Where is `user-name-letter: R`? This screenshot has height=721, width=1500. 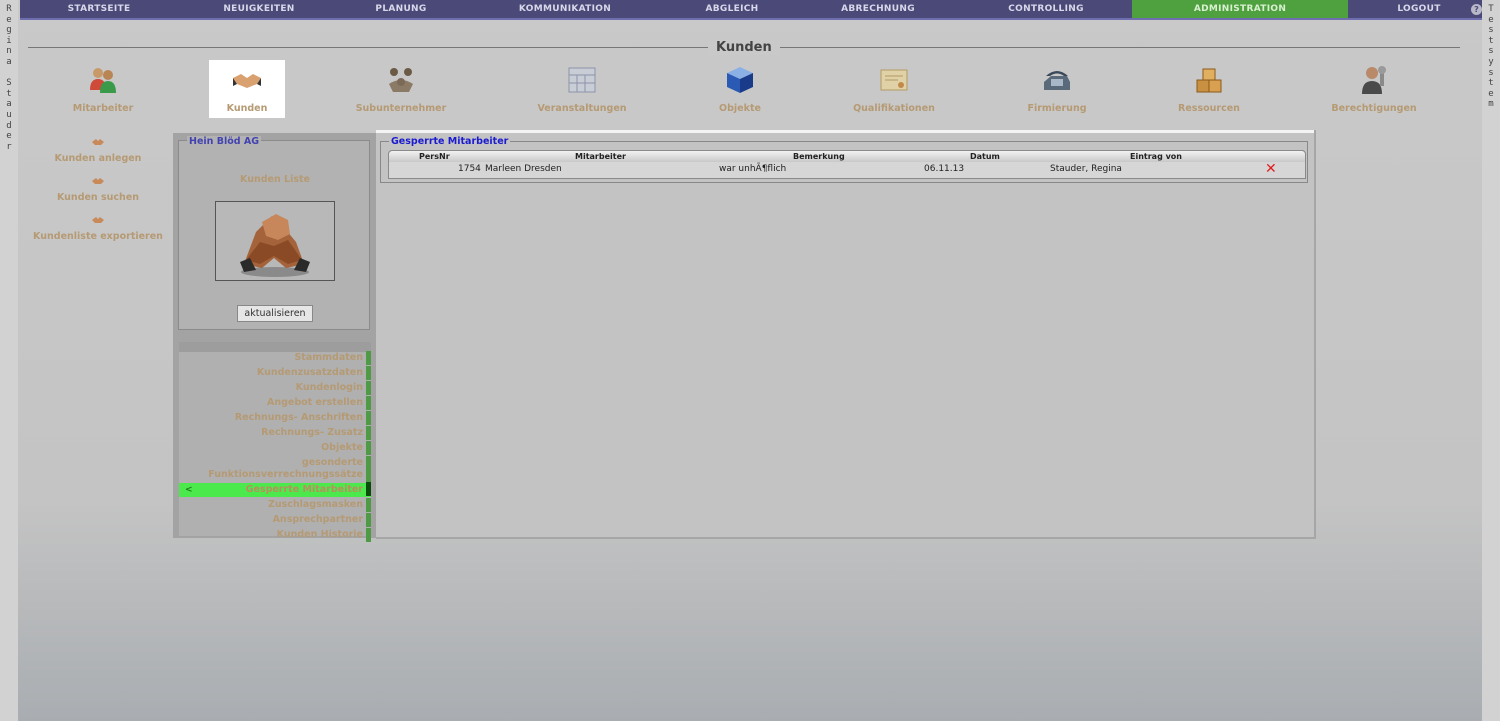 user-name-letter: R is located at coordinates (9, 9).